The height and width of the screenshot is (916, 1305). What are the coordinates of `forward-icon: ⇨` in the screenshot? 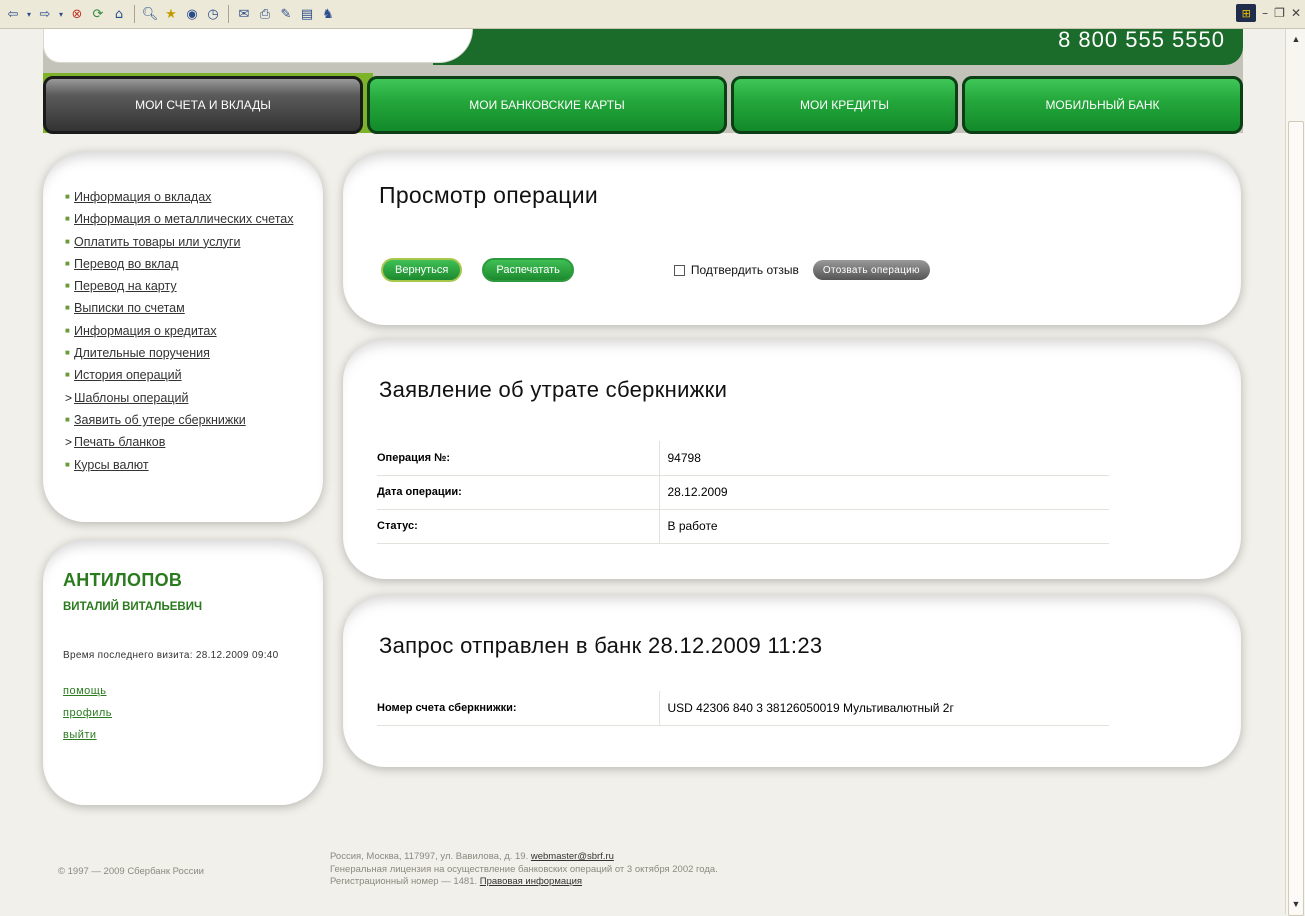 It's located at (45, 14).